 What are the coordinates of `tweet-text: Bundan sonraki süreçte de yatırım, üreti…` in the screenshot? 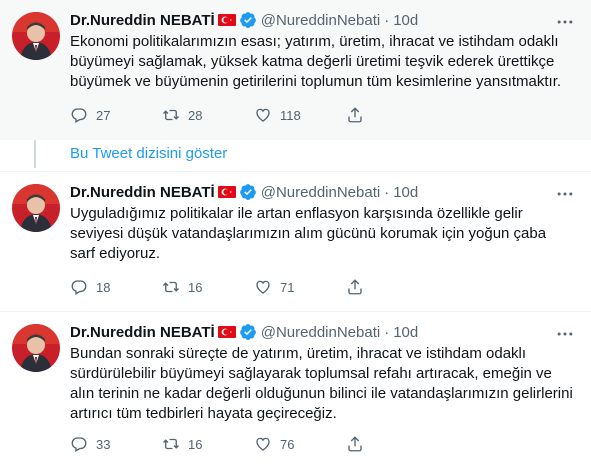 It's located at (321, 383).